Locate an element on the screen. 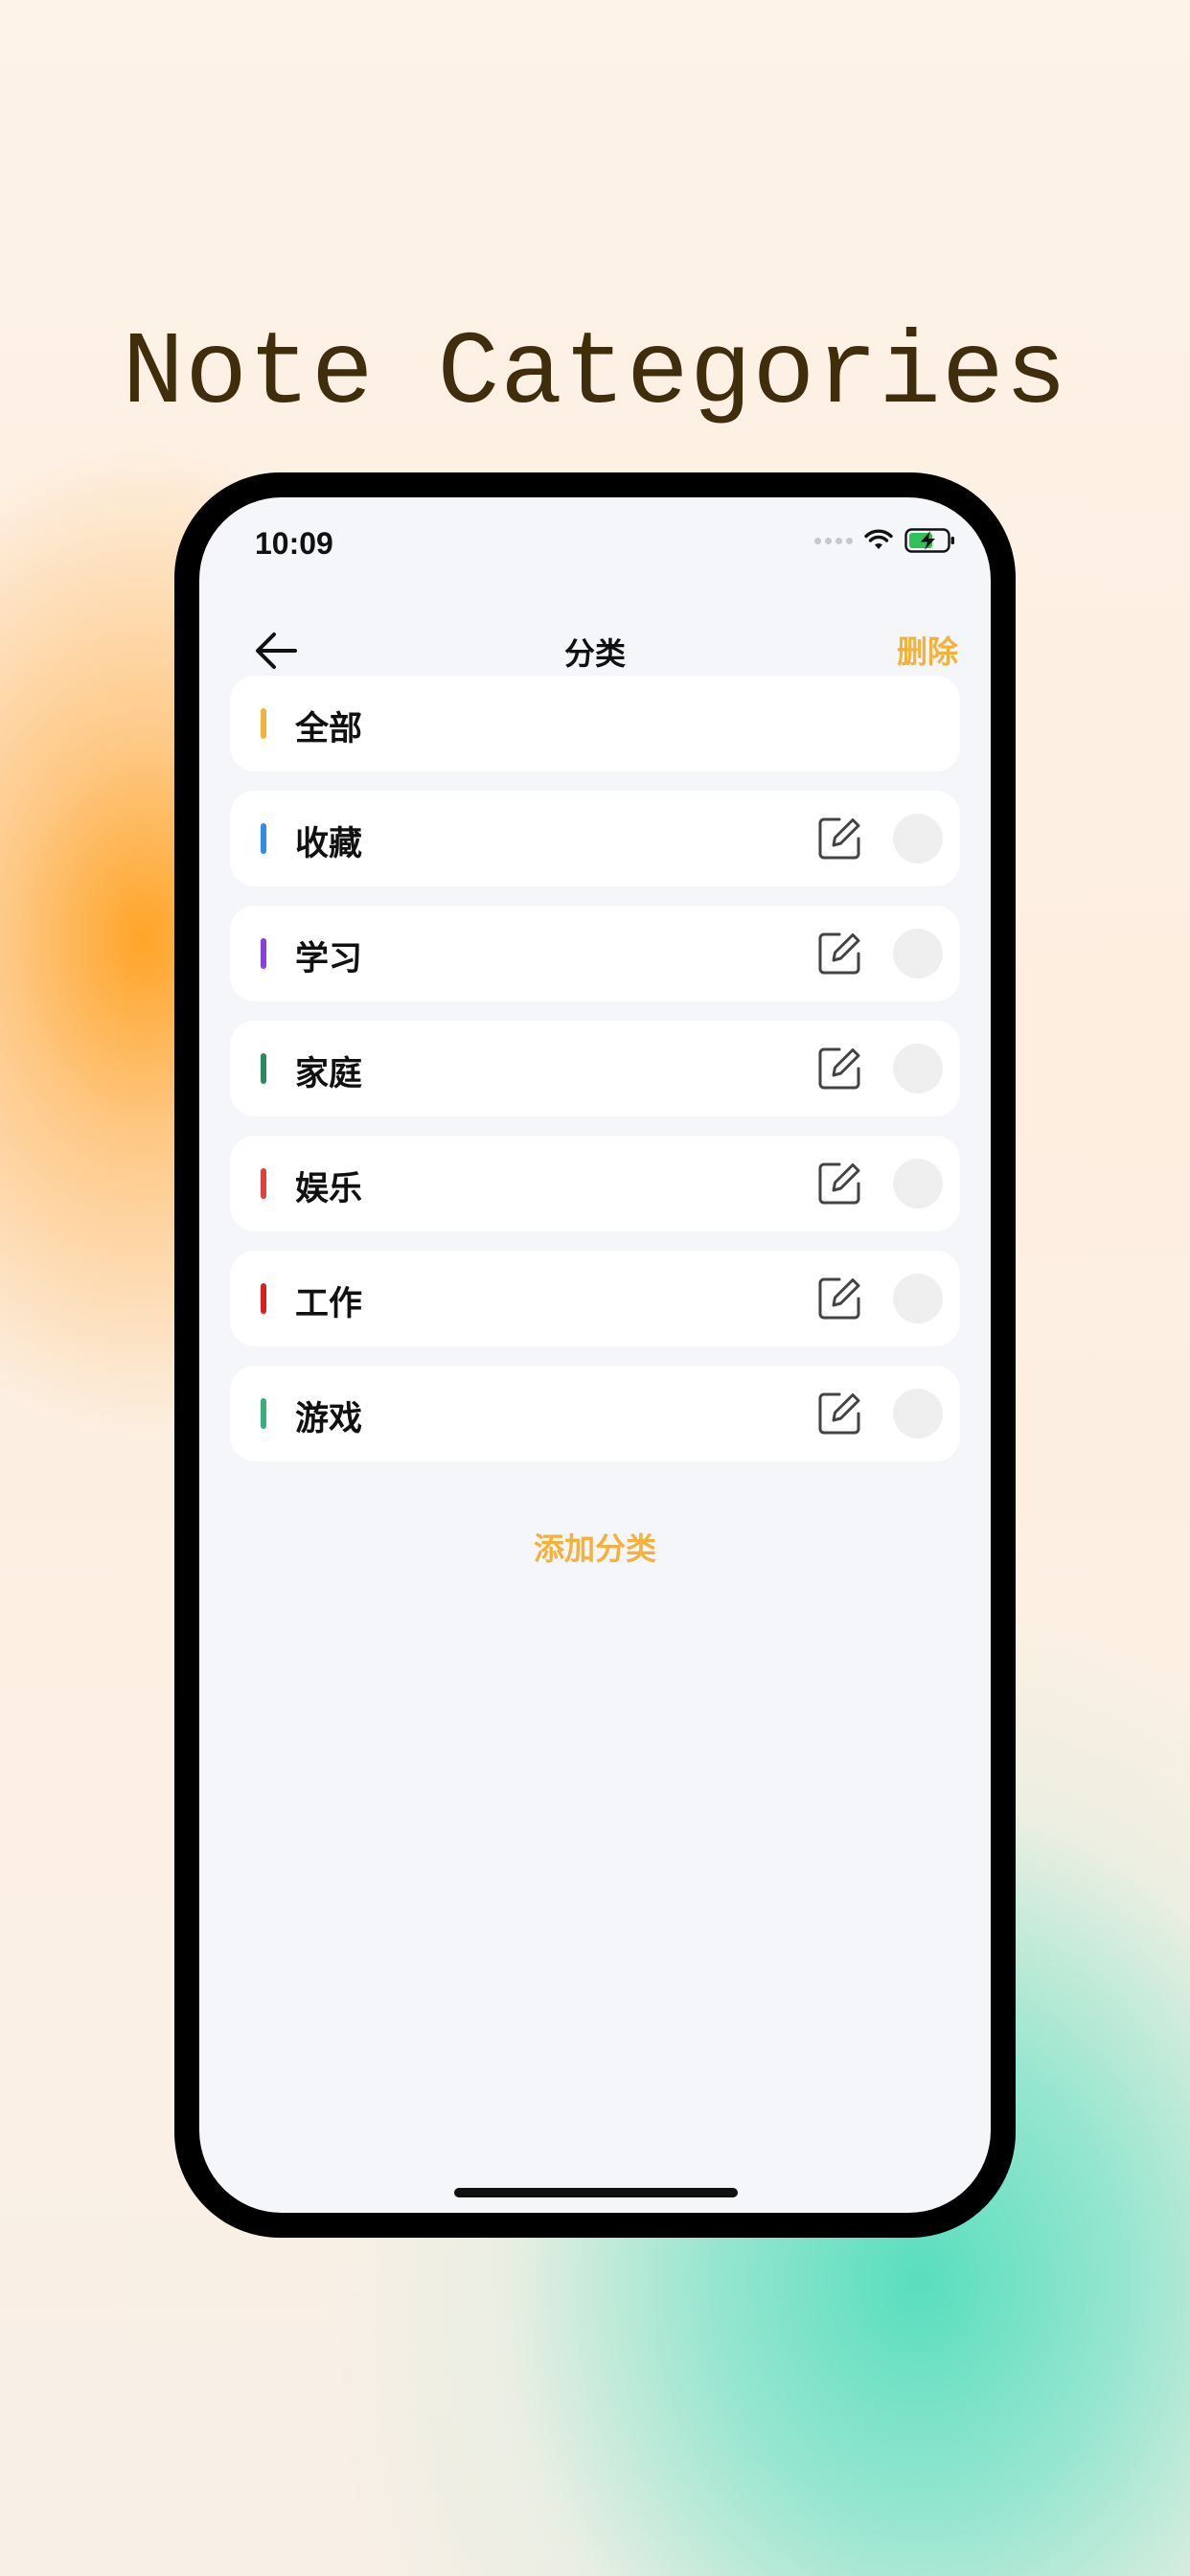  delete-button: 删除 is located at coordinates (928, 650).